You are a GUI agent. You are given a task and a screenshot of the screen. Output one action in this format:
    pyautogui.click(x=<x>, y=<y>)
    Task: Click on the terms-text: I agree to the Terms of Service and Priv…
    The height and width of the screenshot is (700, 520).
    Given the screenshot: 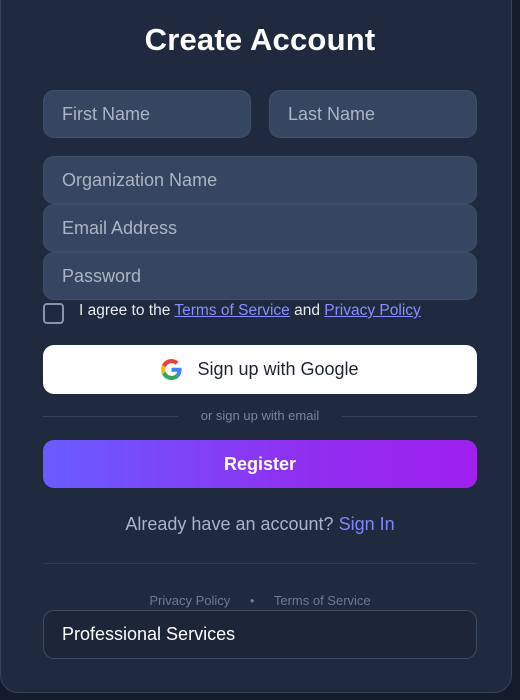 What is the action you would take?
    pyautogui.click(x=250, y=311)
    